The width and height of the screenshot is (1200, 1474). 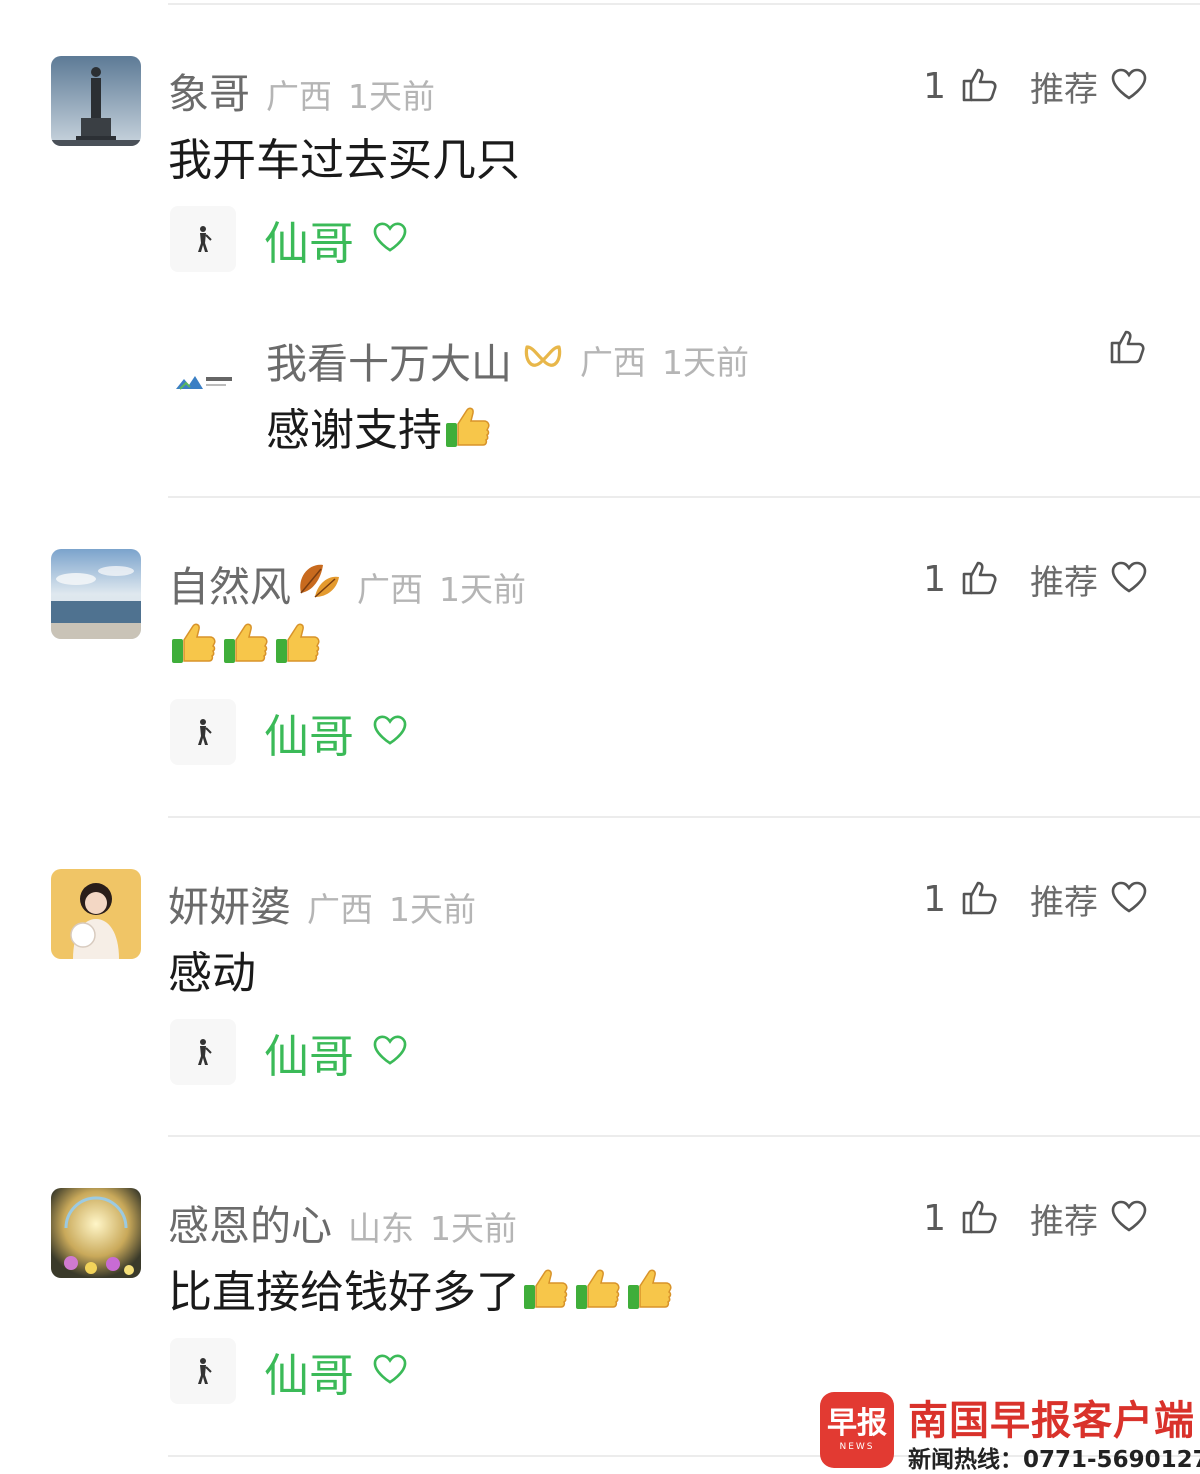 I want to click on commenter-name: 感恩的心, so click(x=250, y=1222).